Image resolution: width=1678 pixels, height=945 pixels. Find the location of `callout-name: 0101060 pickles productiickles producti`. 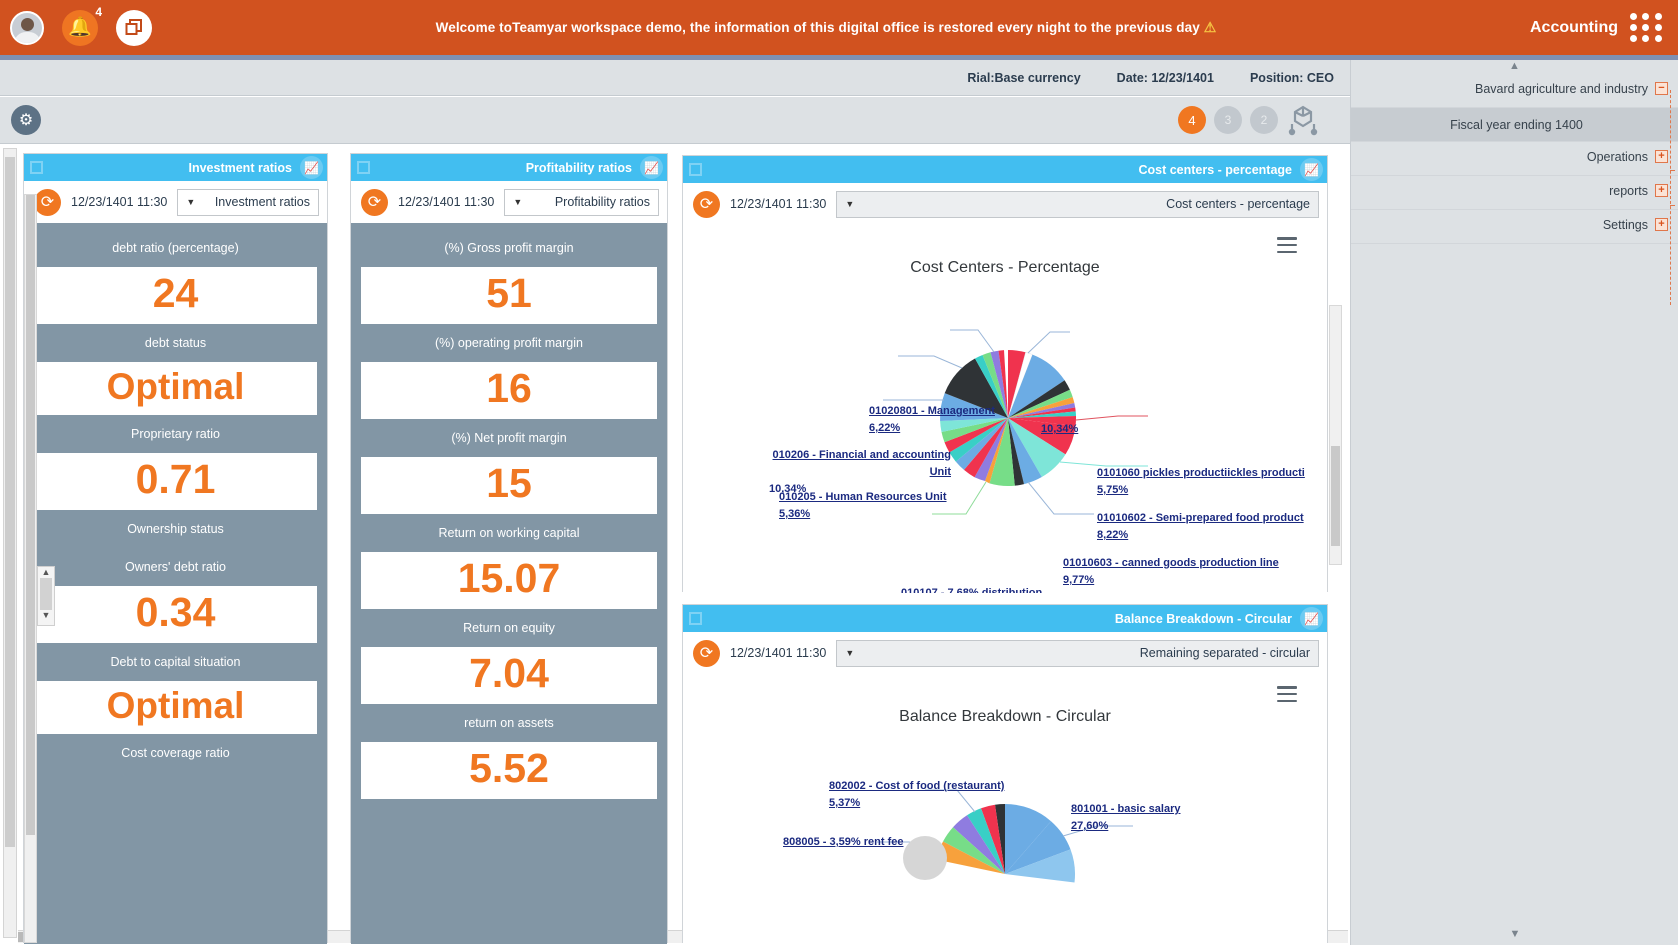

callout-name: 0101060 pickles productiickles producti is located at coordinates (1201, 473).